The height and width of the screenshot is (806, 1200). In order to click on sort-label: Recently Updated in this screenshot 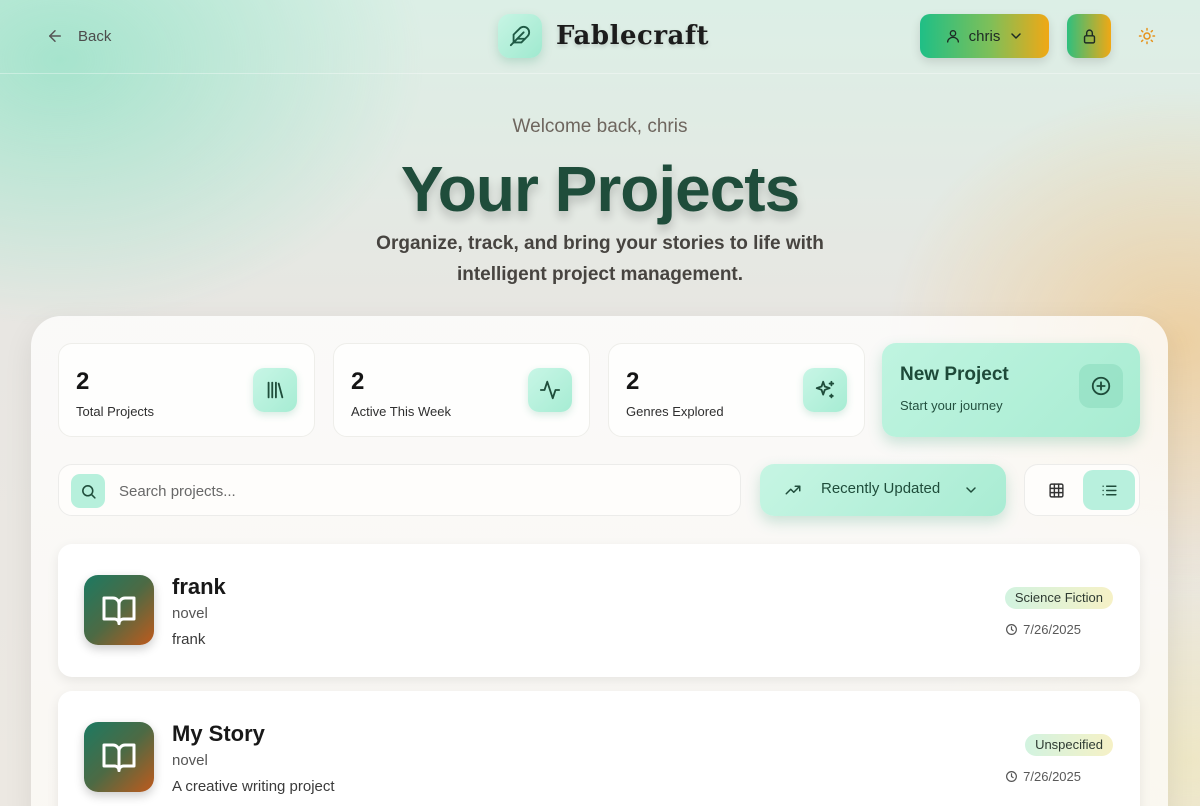, I will do `click(881, 488)`.